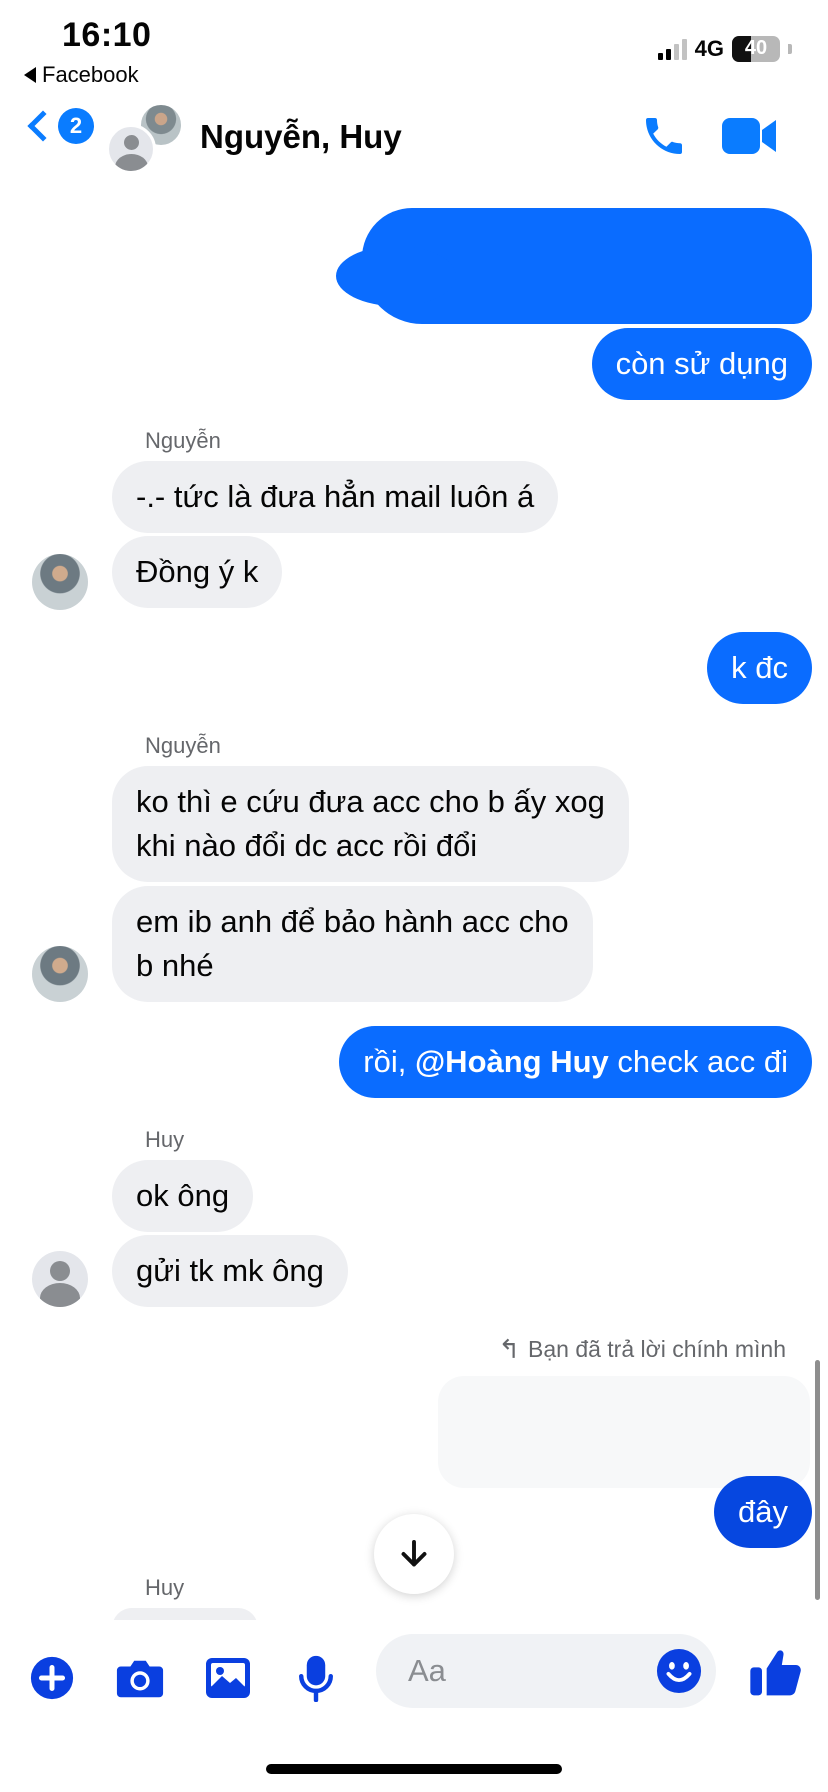 The height and width of the screenshot is (1792, 828). I want to click on voice-button, so click(316, 1678).